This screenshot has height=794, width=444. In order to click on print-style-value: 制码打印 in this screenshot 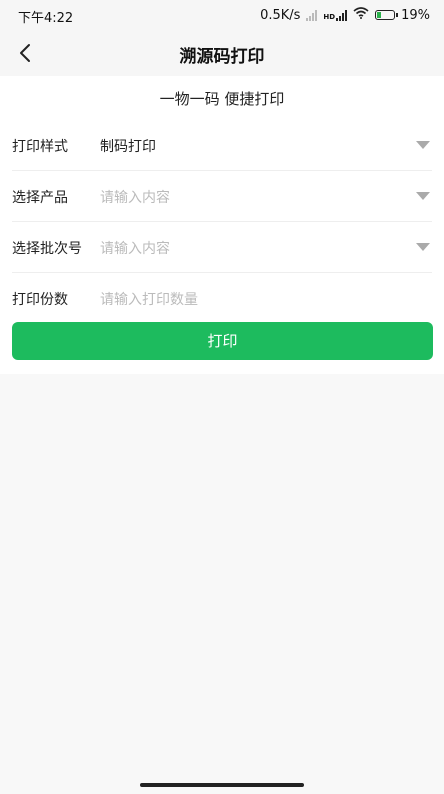, I will do `click(128, 147)`.